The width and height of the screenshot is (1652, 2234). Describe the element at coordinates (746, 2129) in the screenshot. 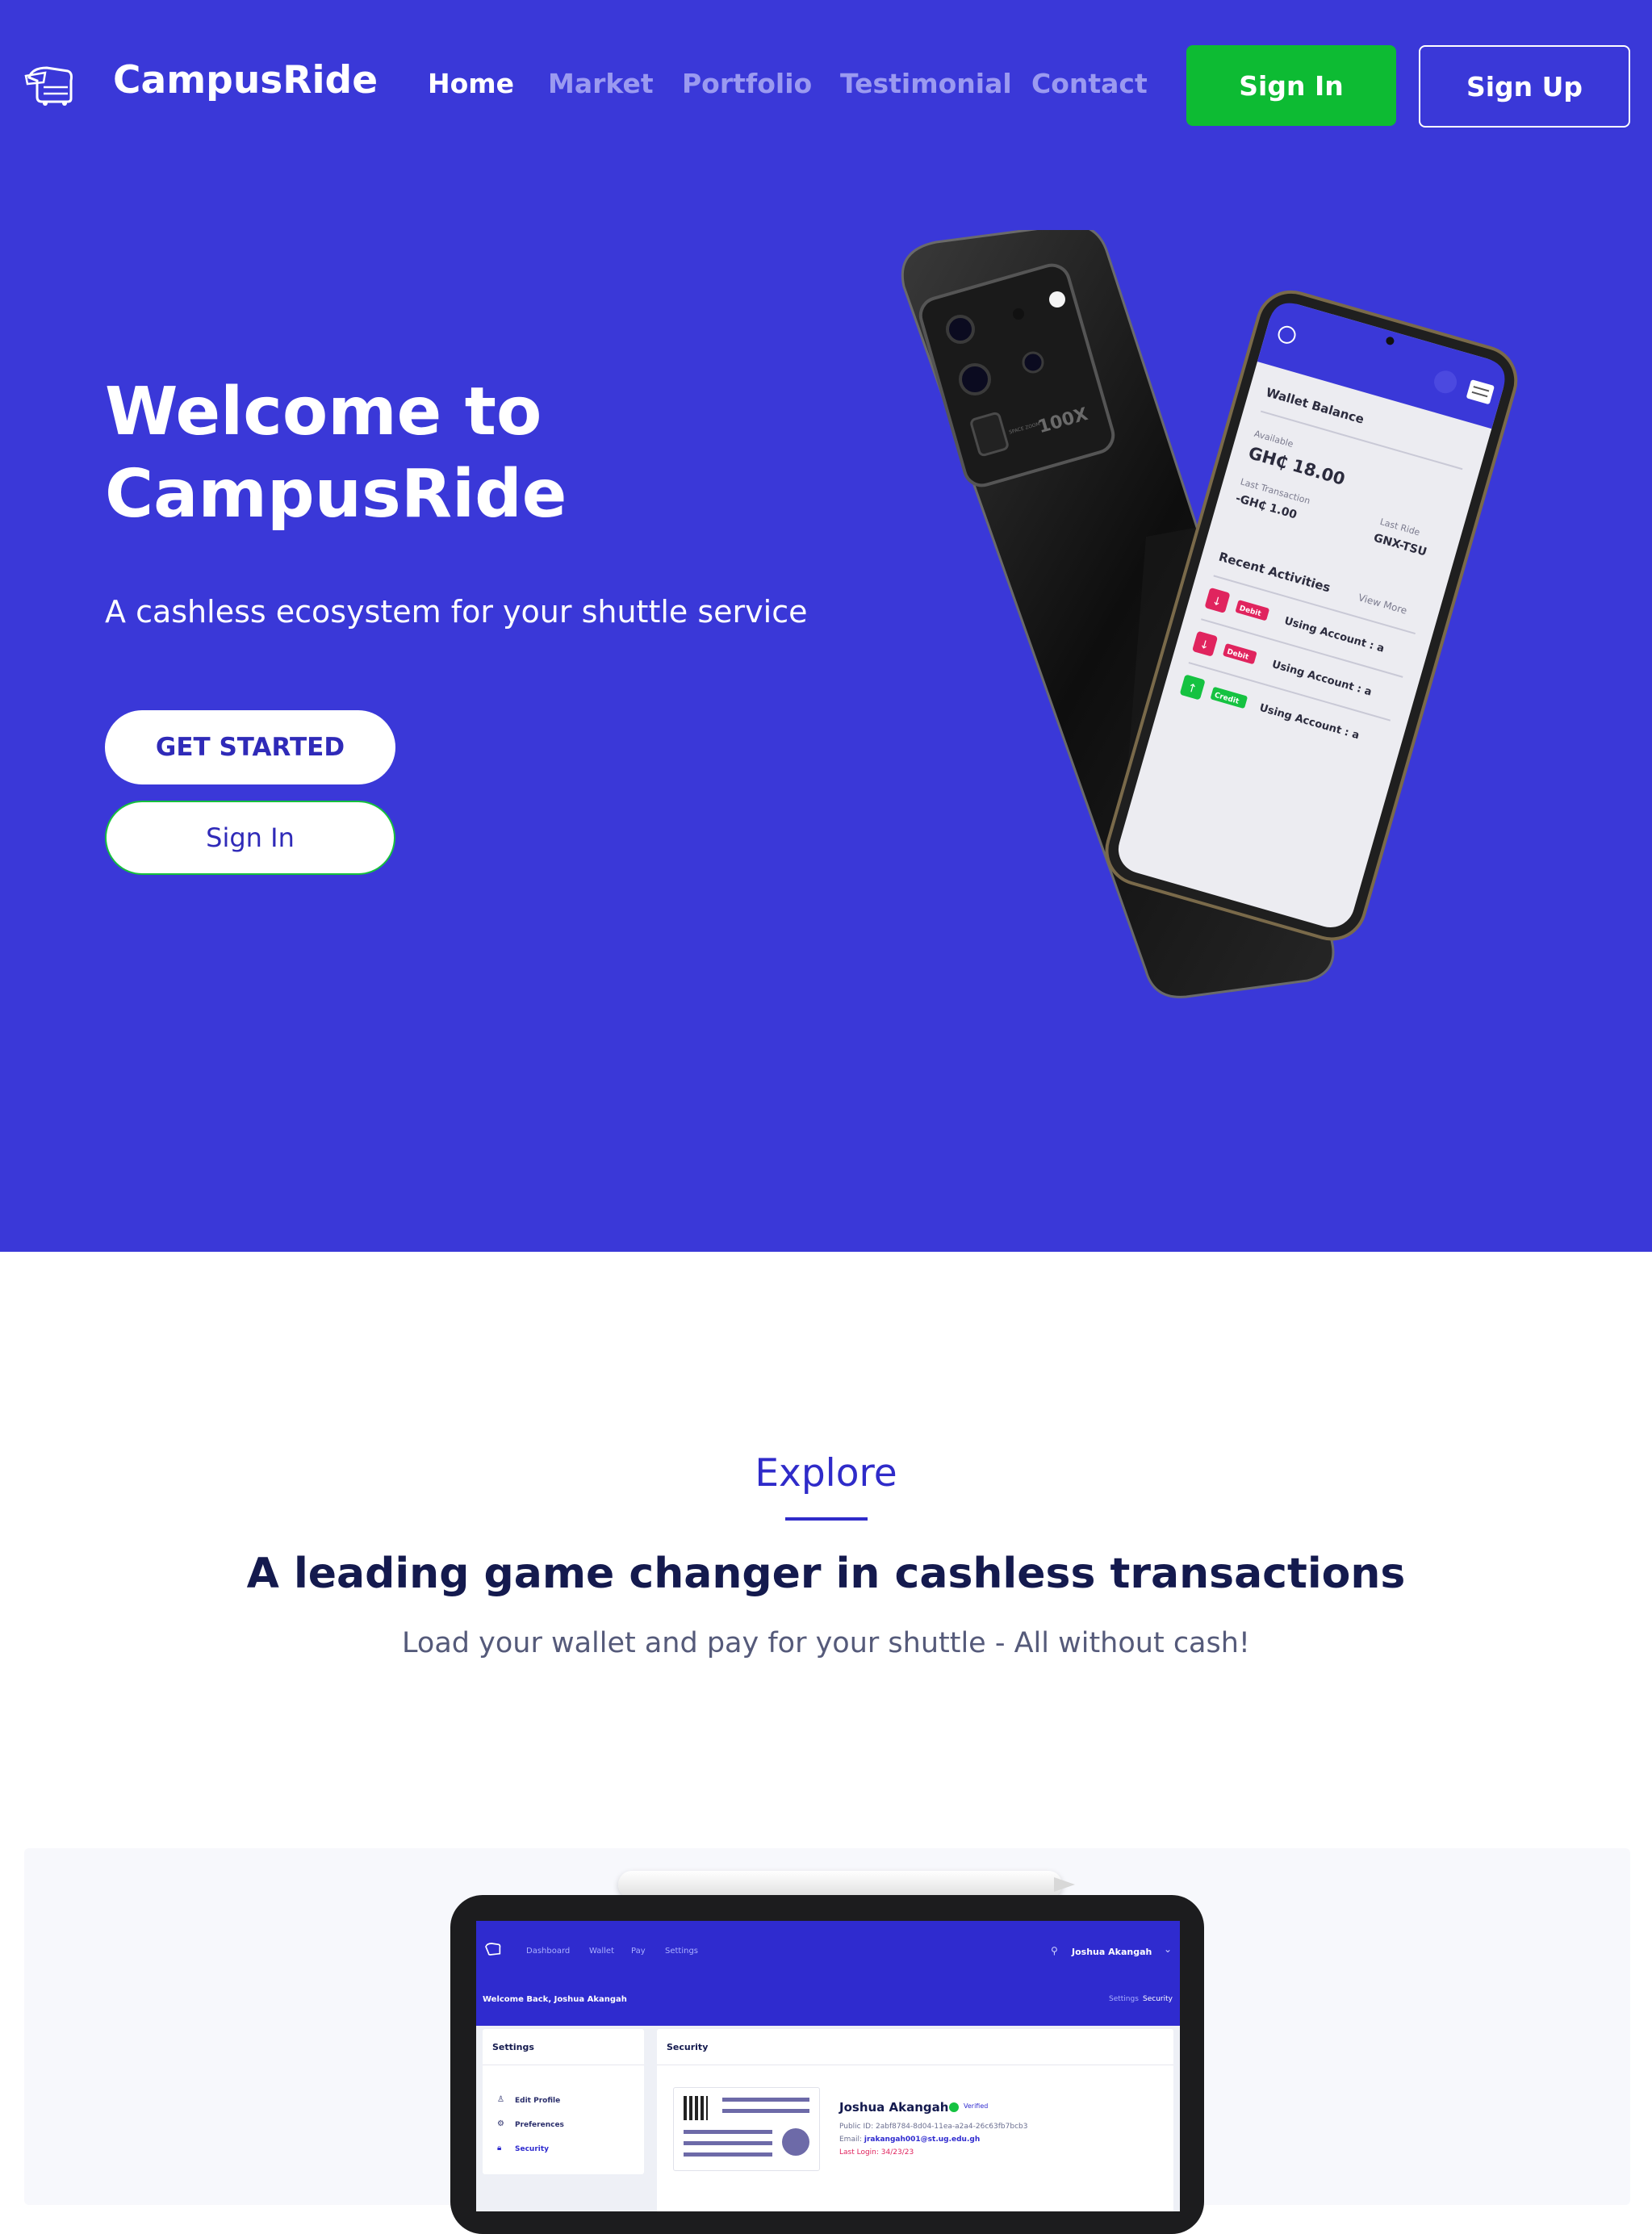

I see `id-card-thumbnail` at that location.